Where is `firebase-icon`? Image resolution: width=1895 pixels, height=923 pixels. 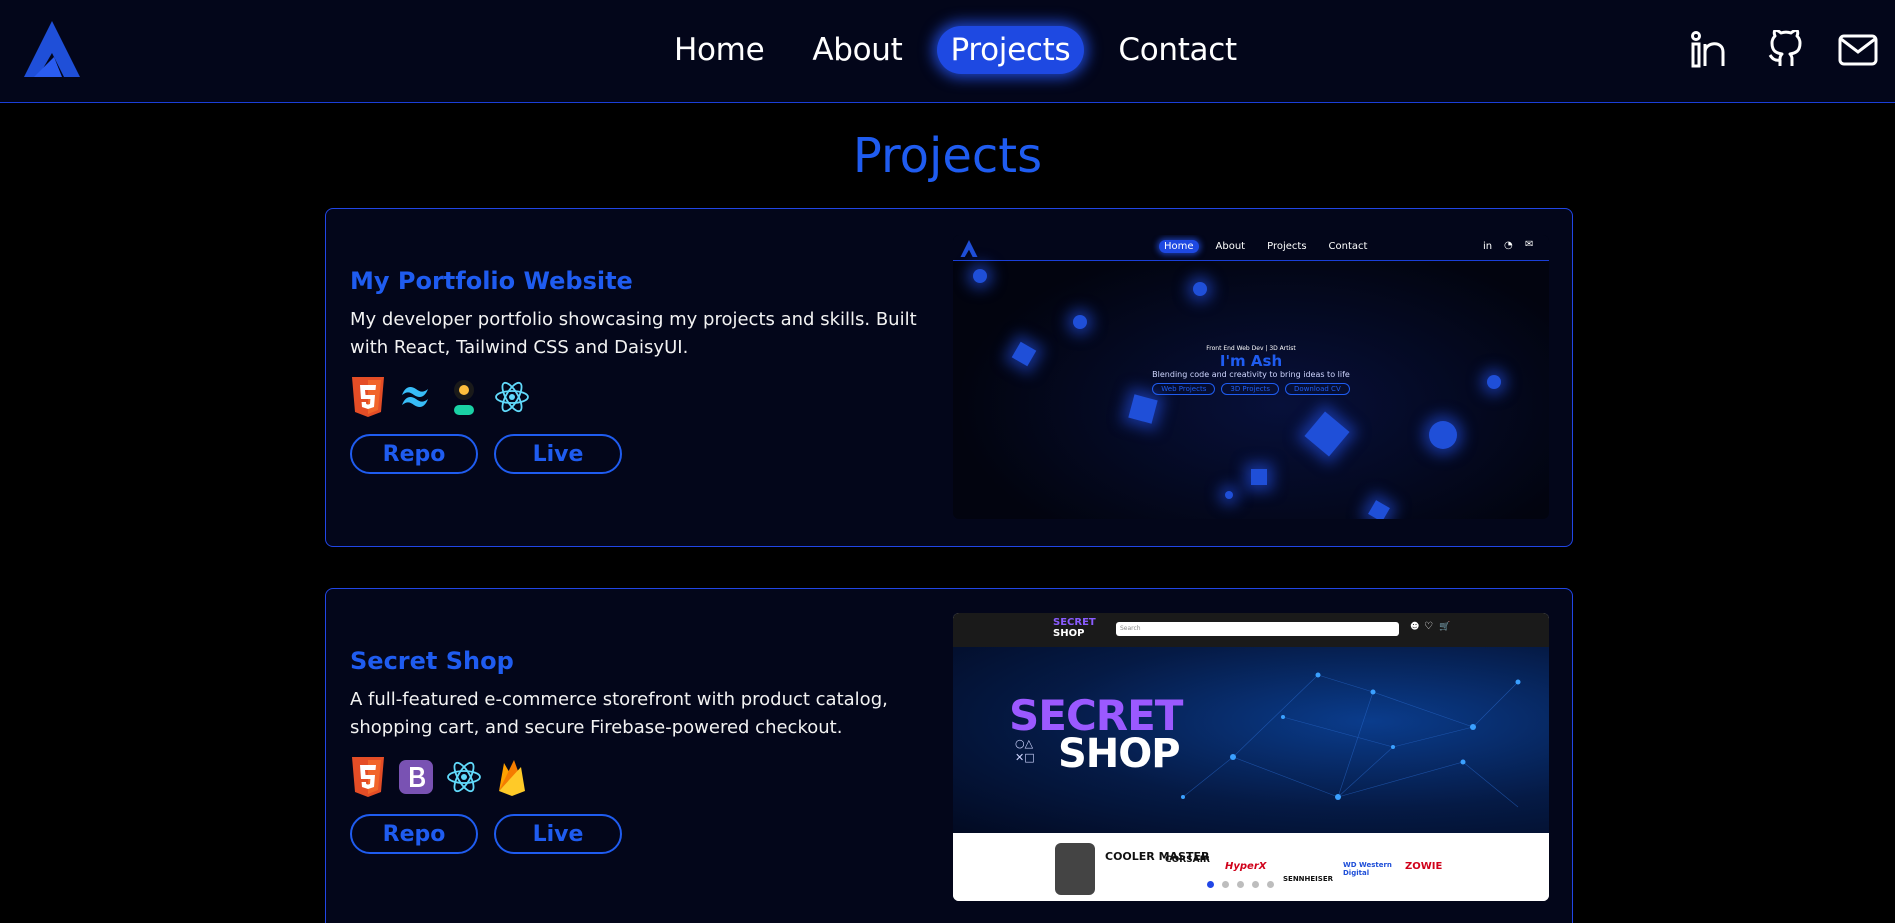
firebase-icon is located at coordinates (512, 778).